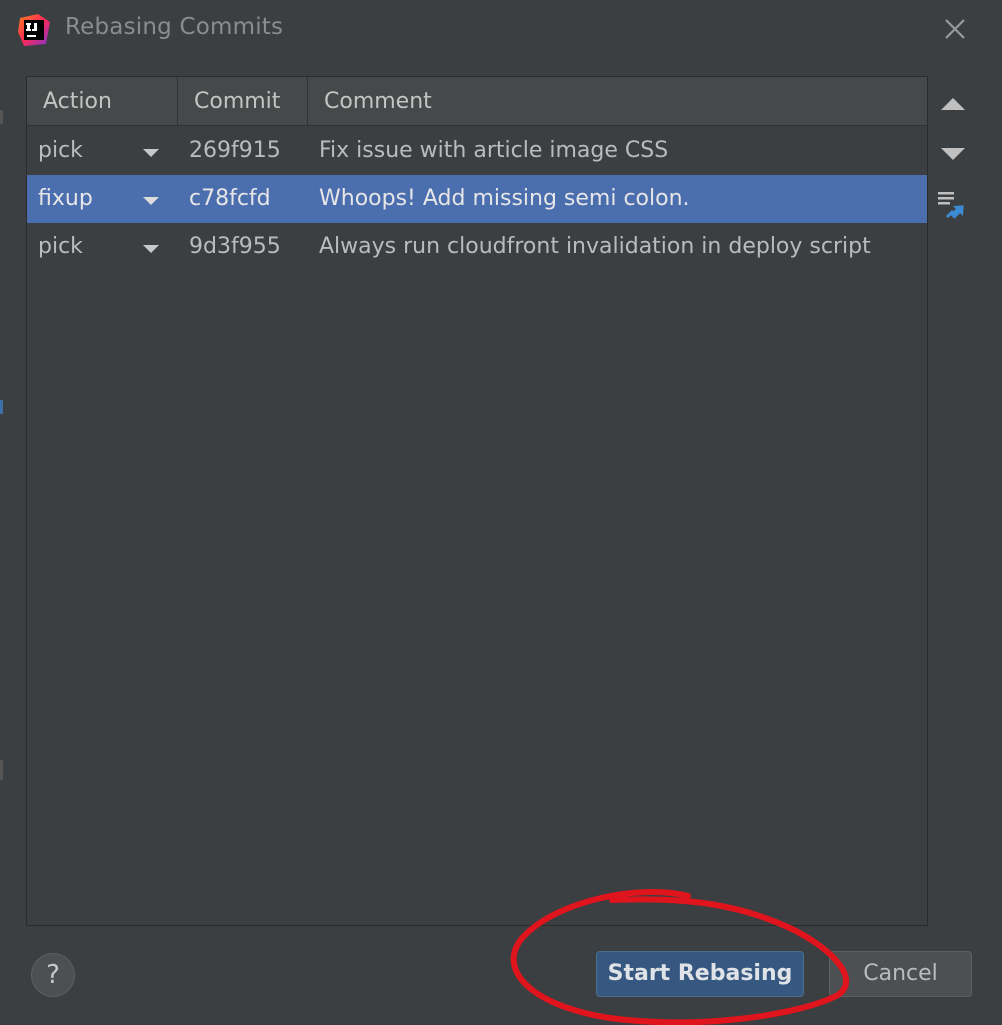  What do you see at coordinates (242, 101) in the screenshot?
I see `column-header-commit: Commit` at bounding box center [242, 101].